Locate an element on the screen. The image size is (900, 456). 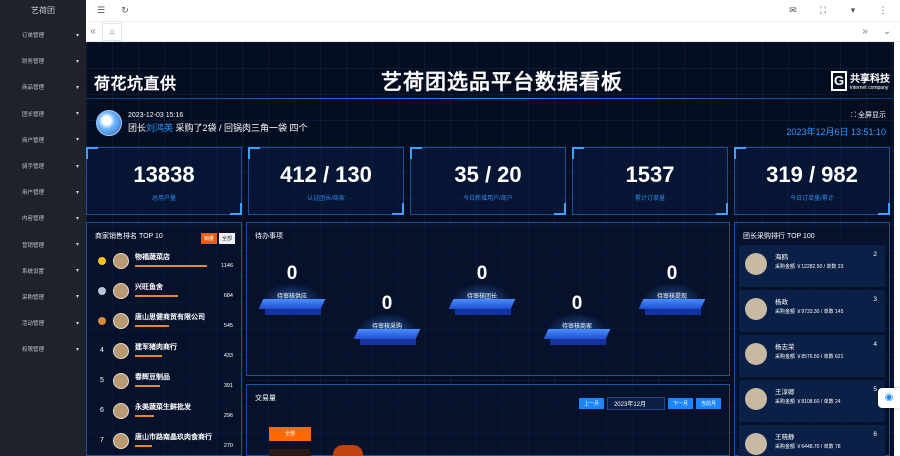
sidebar-item: 团长管理 ▾ is located at coordinates (43, 114).